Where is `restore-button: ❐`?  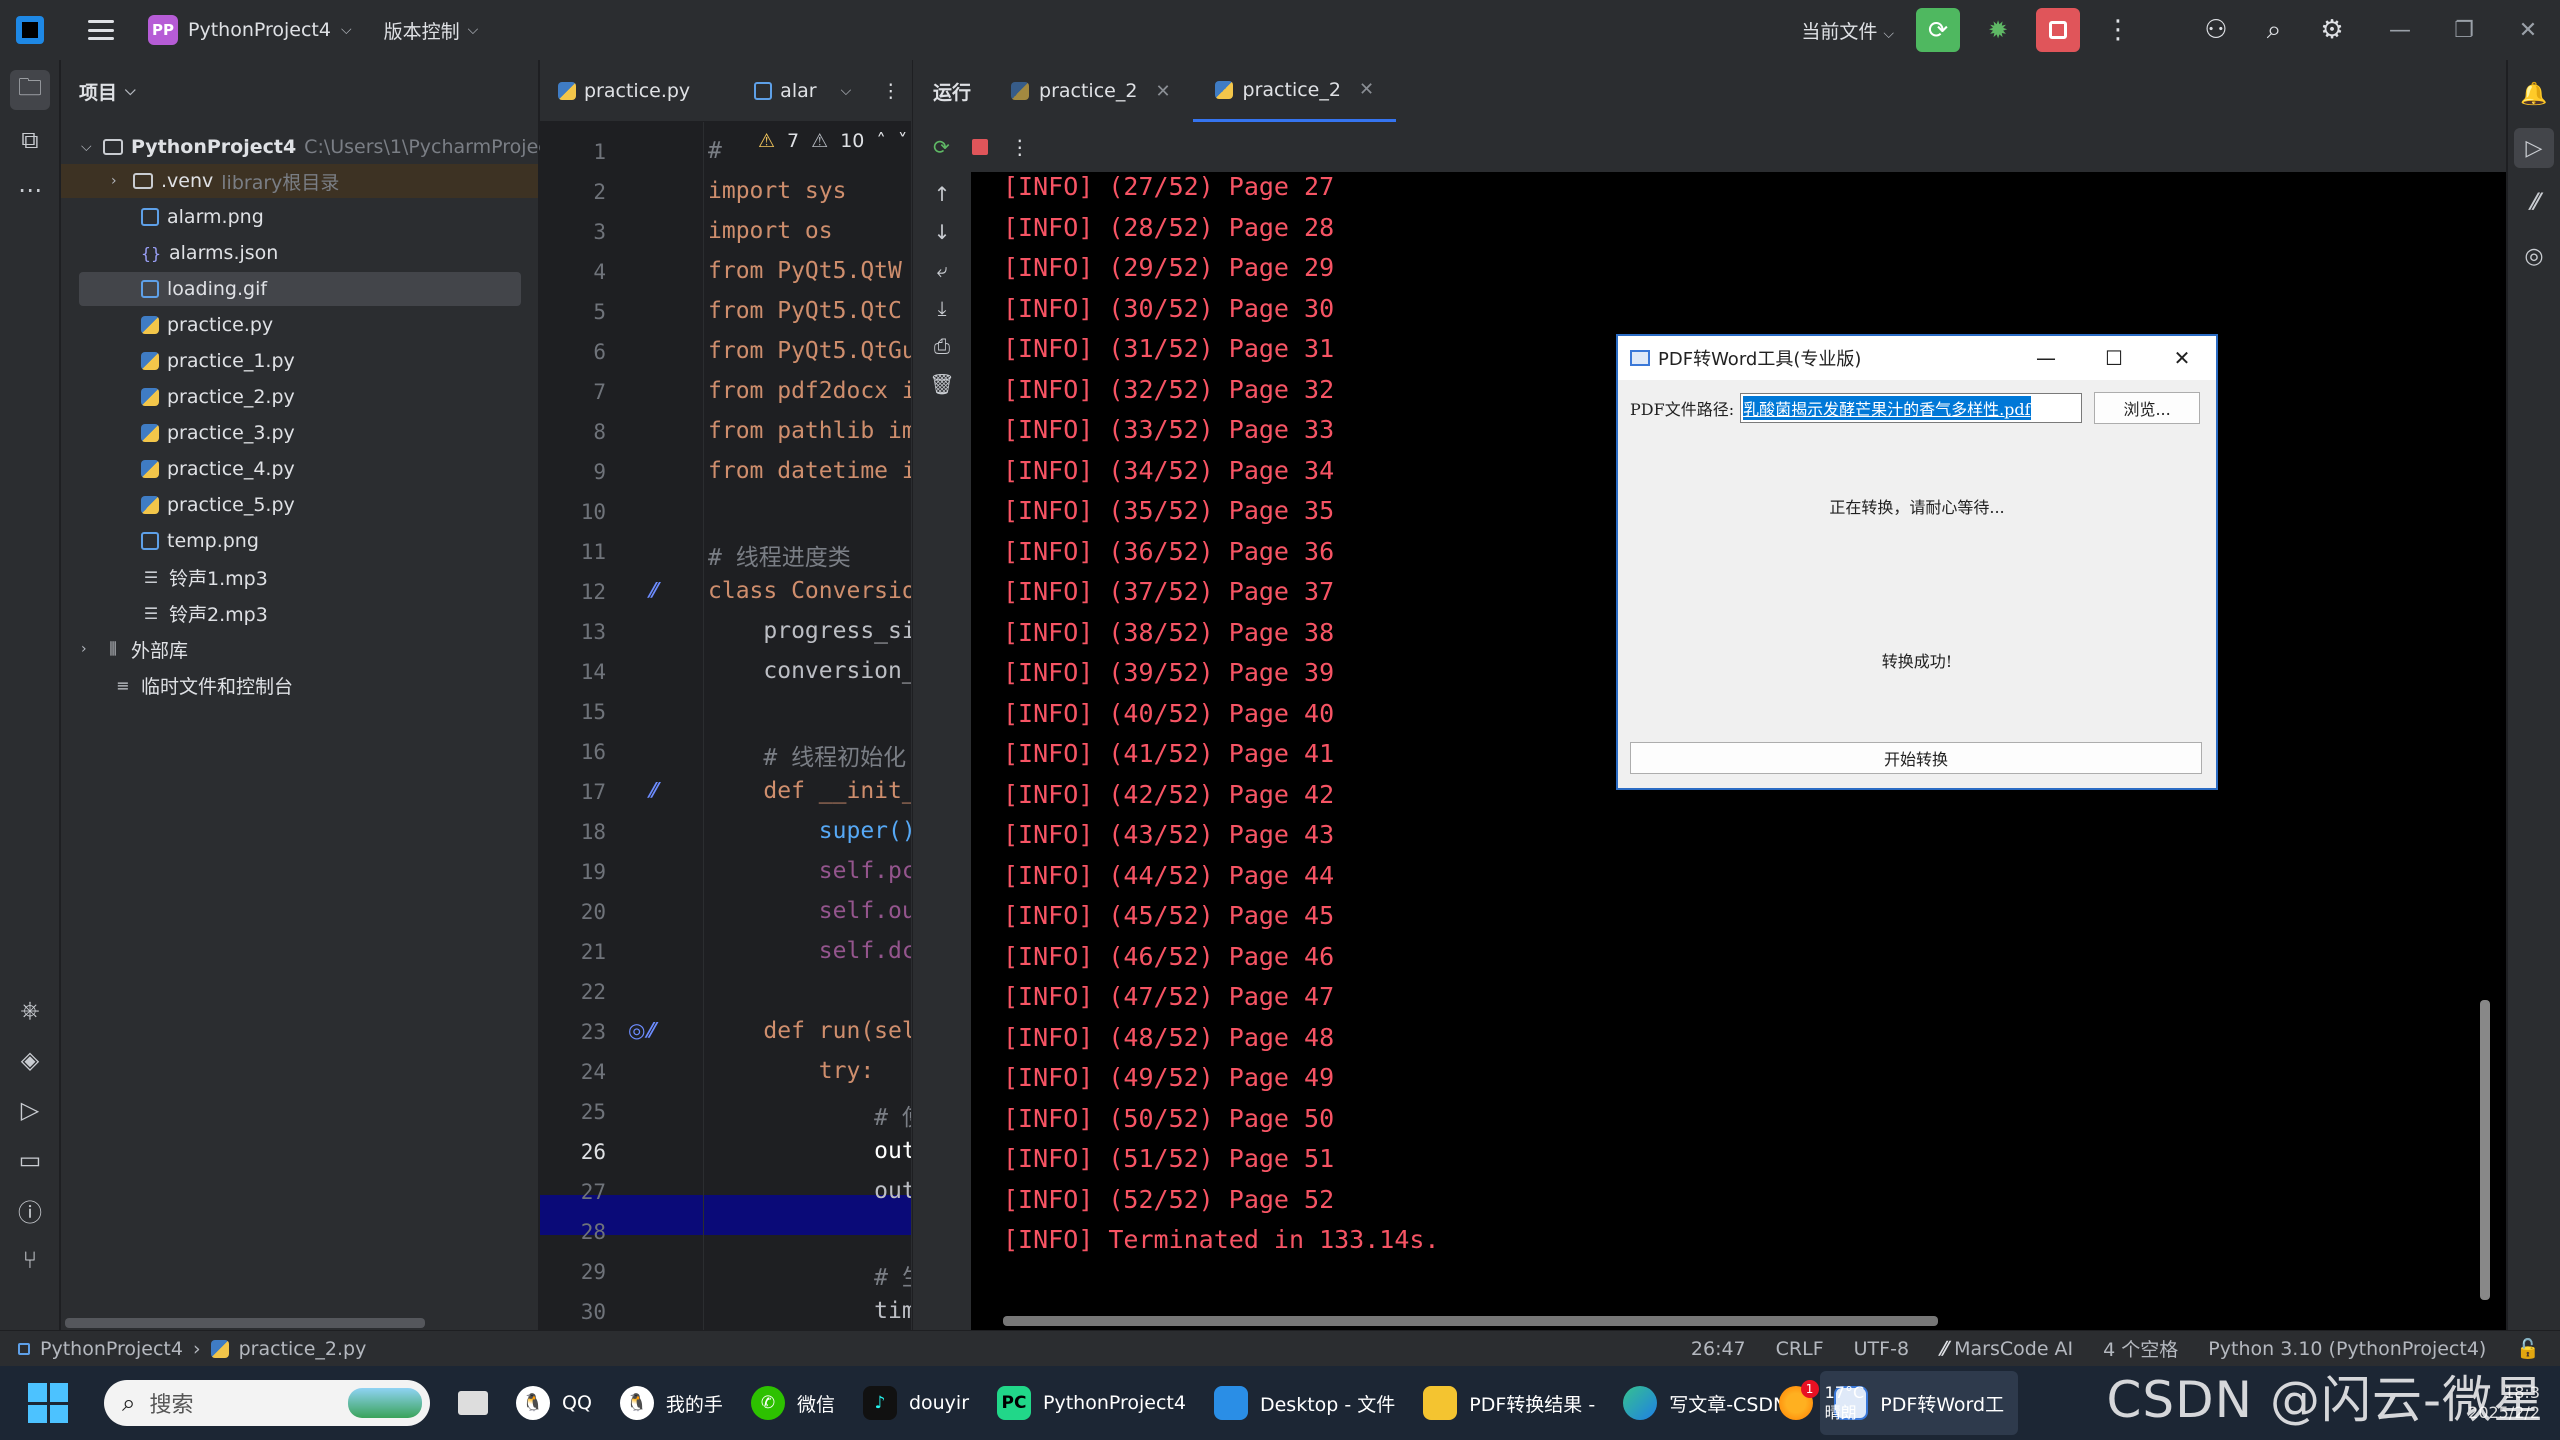
restore-button: ❐ is located at coordinates (2464, 30).